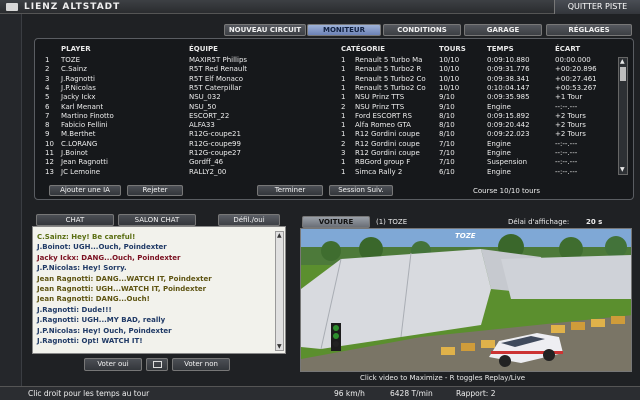  I want to click on autoscroll-toggle: Défil./oui, so click(249, 220).